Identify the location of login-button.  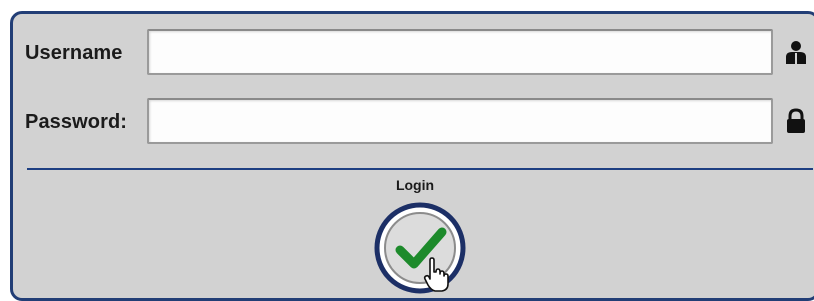
(420, 248).